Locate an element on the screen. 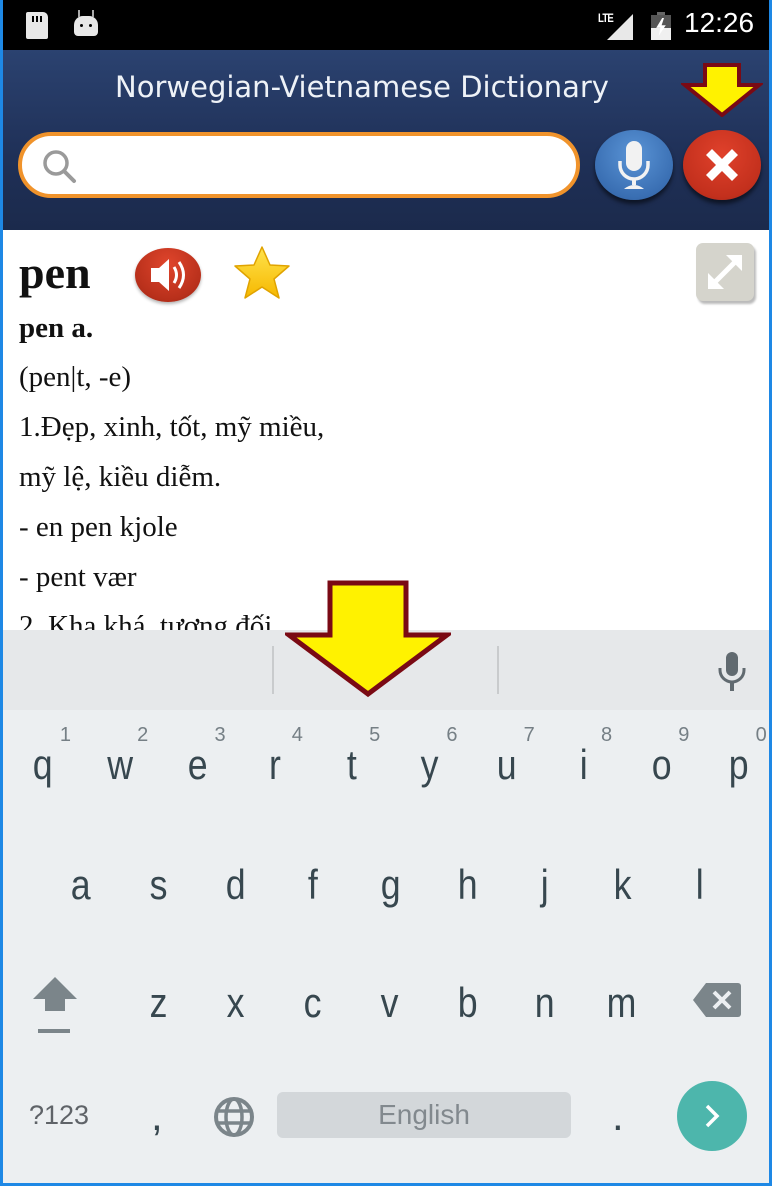 The width and height of the screenshot is (772, 1186). key-label: b is located at coordinates (467, 1002).